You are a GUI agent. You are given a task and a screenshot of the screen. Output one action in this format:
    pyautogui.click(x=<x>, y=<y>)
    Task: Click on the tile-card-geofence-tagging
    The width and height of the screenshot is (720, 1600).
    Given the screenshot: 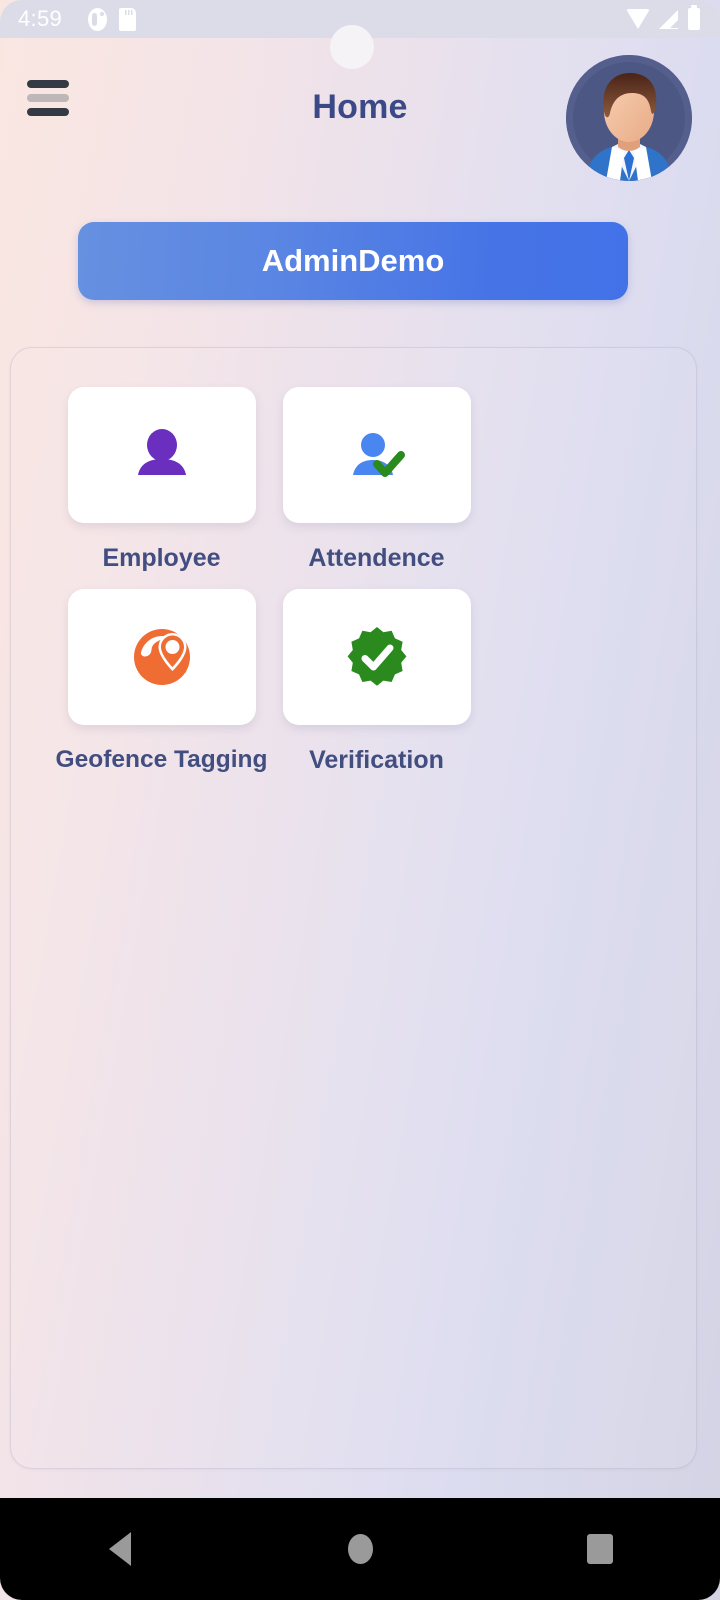 What is the action you would take?
    pyautogui.click(x=161, y=657)
    